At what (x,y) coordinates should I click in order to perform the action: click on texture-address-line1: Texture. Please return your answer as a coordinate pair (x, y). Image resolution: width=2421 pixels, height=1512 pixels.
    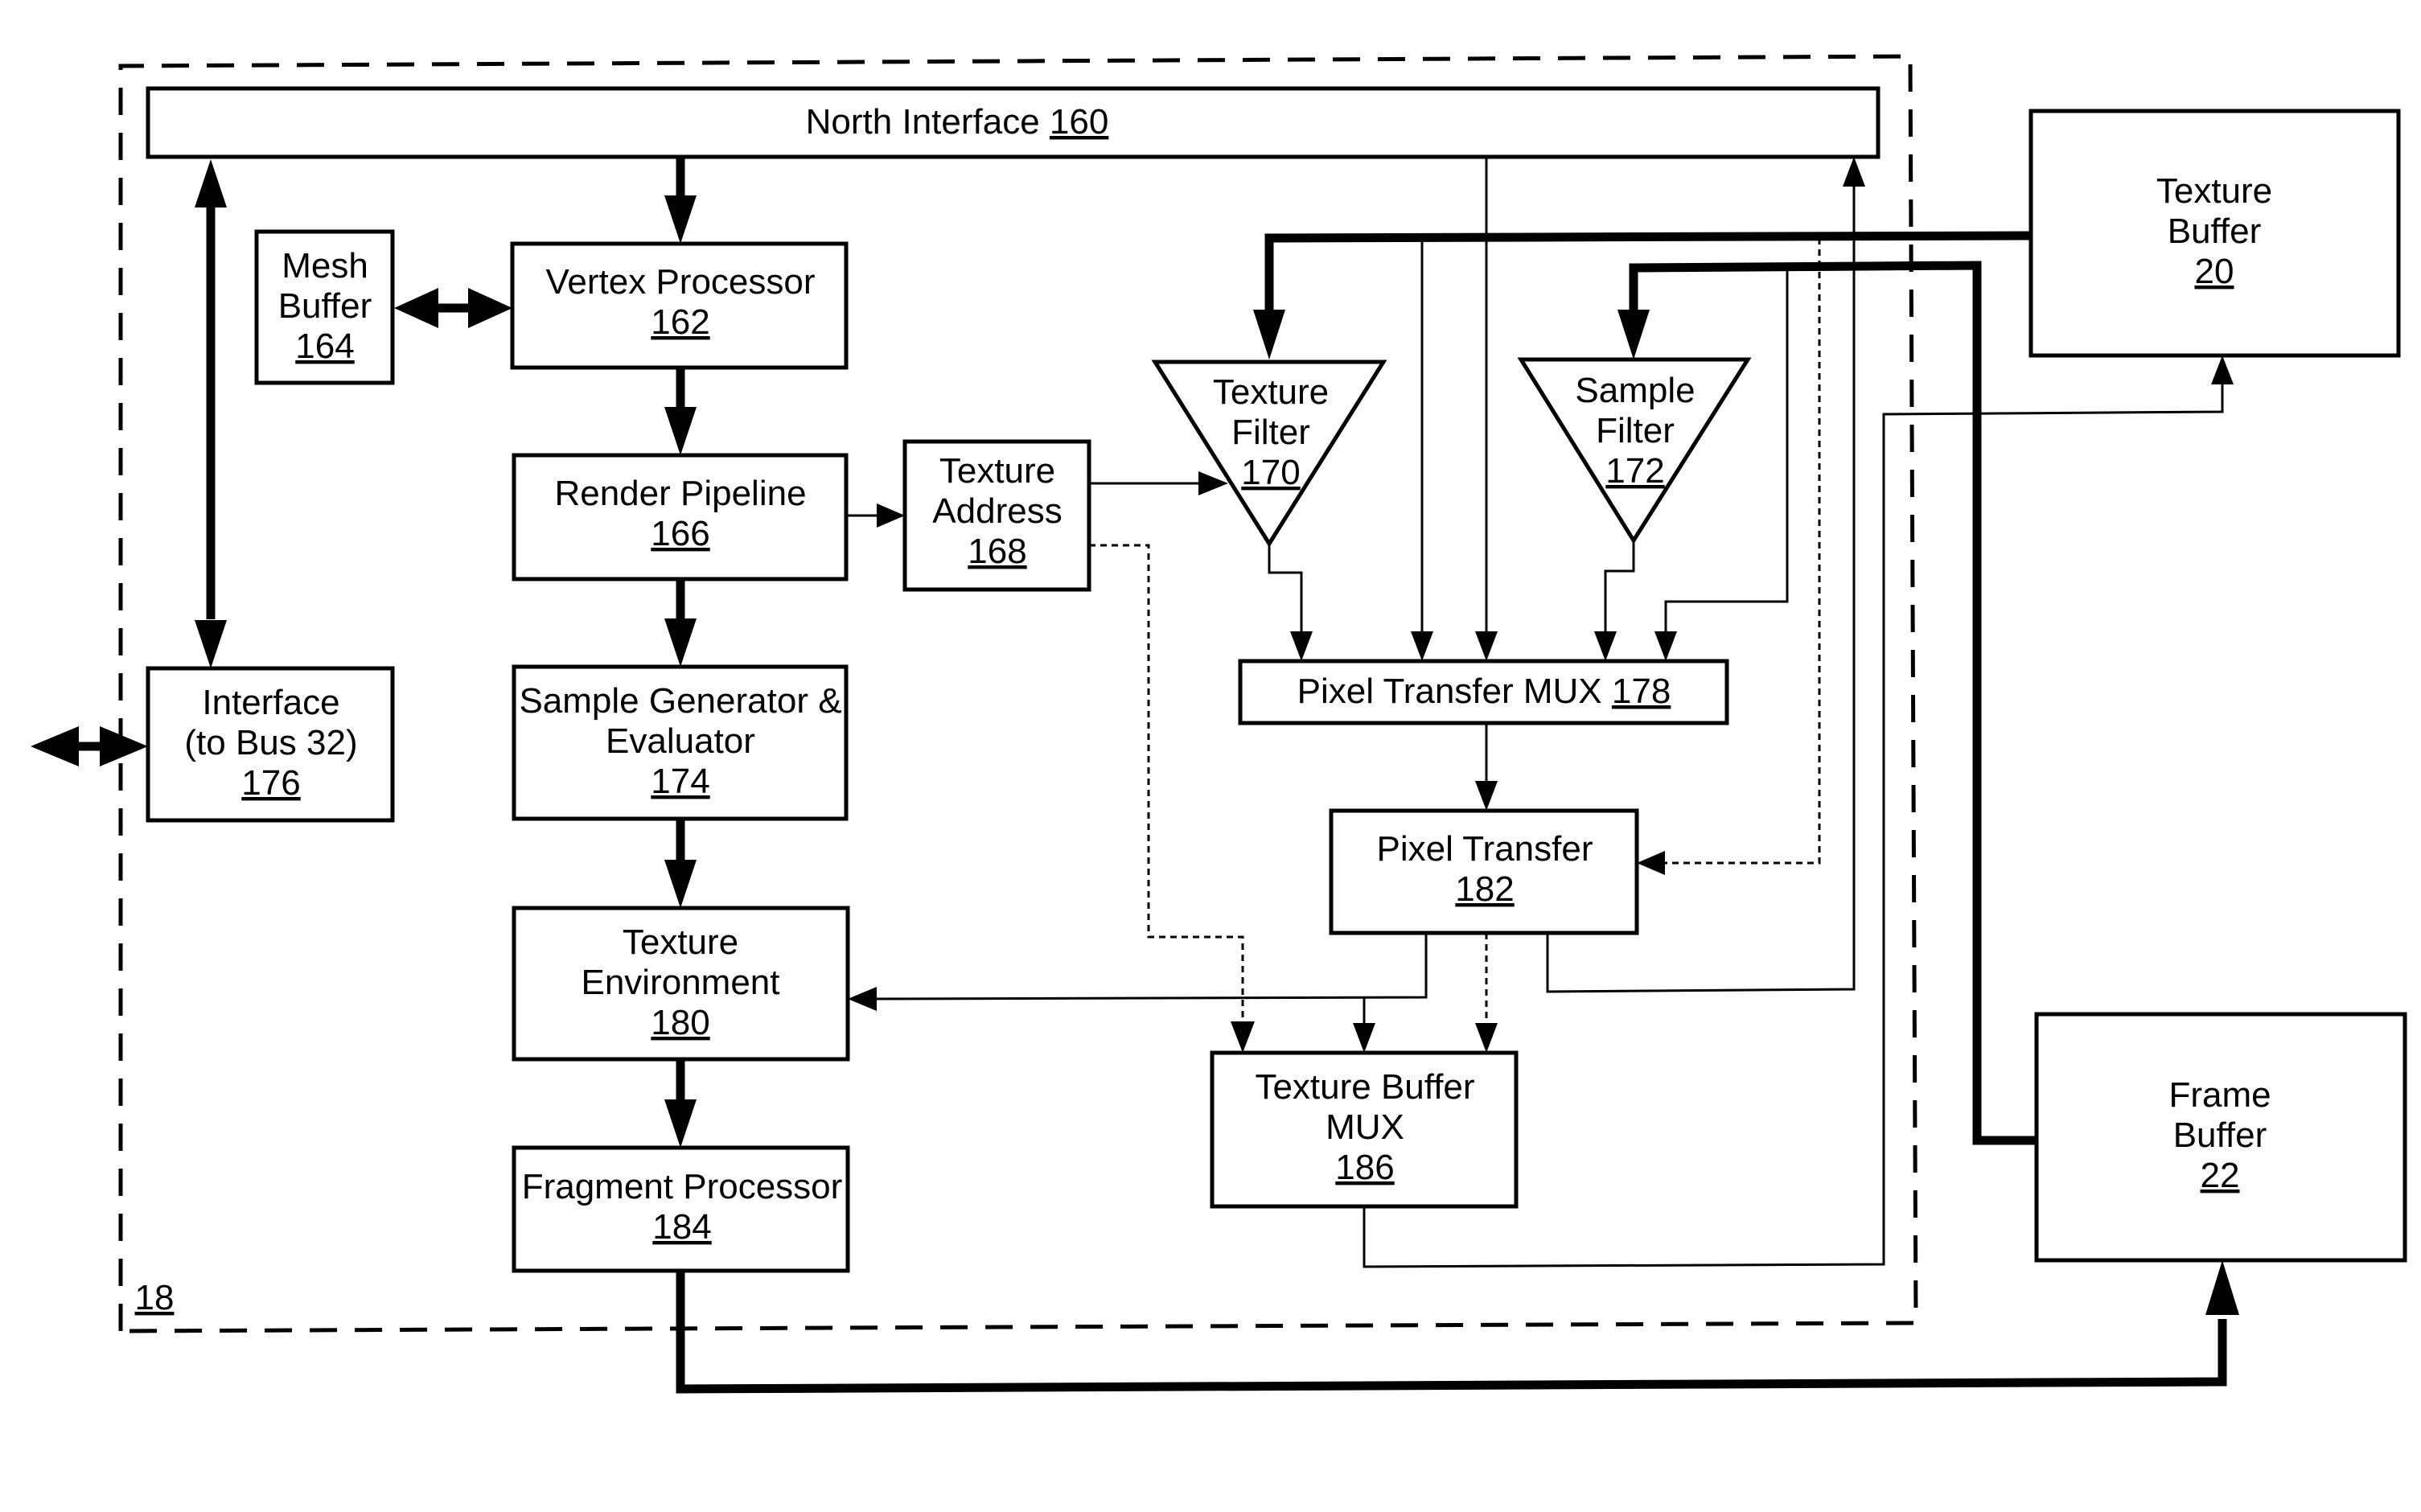
    Looking at the image, I should click on (997, 471).